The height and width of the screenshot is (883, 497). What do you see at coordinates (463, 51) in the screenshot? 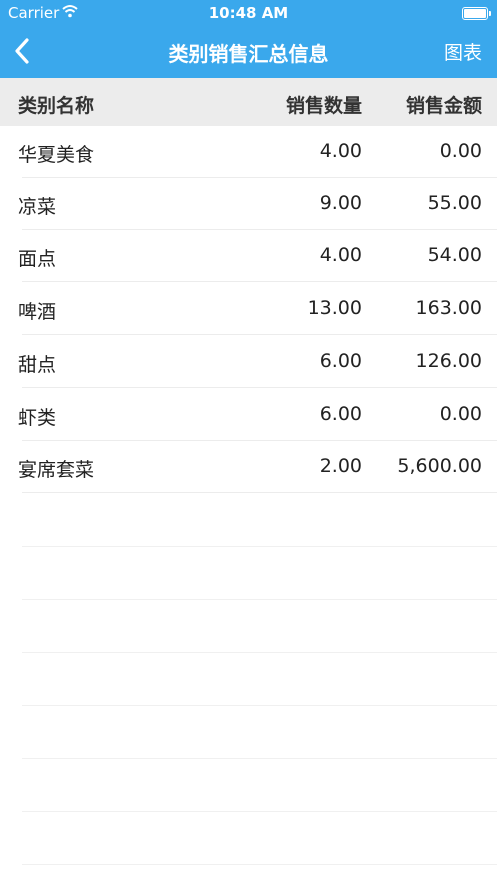
I see `chart-button: 图表` at bounding box center [463, 51].